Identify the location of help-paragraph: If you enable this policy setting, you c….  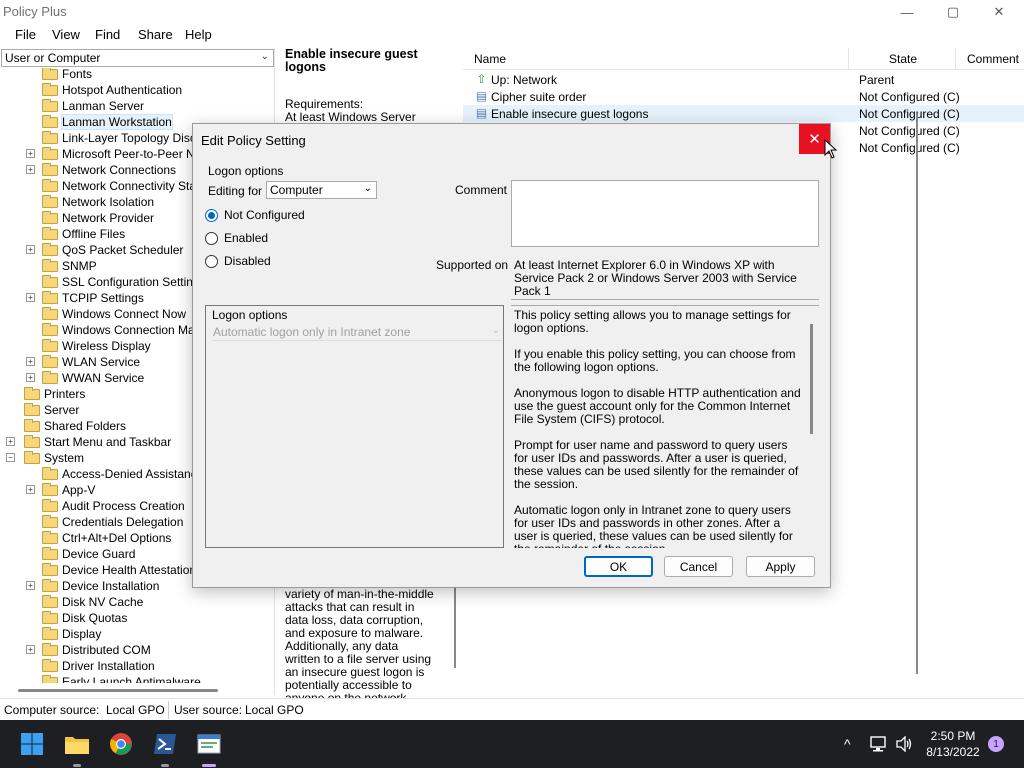
(655, 360).